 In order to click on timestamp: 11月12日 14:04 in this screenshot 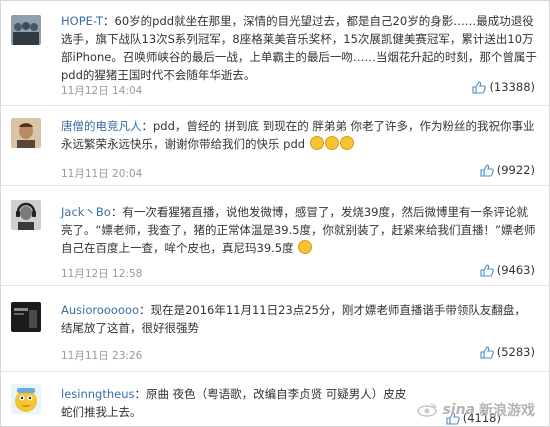, I will do `click(102, 91)`.